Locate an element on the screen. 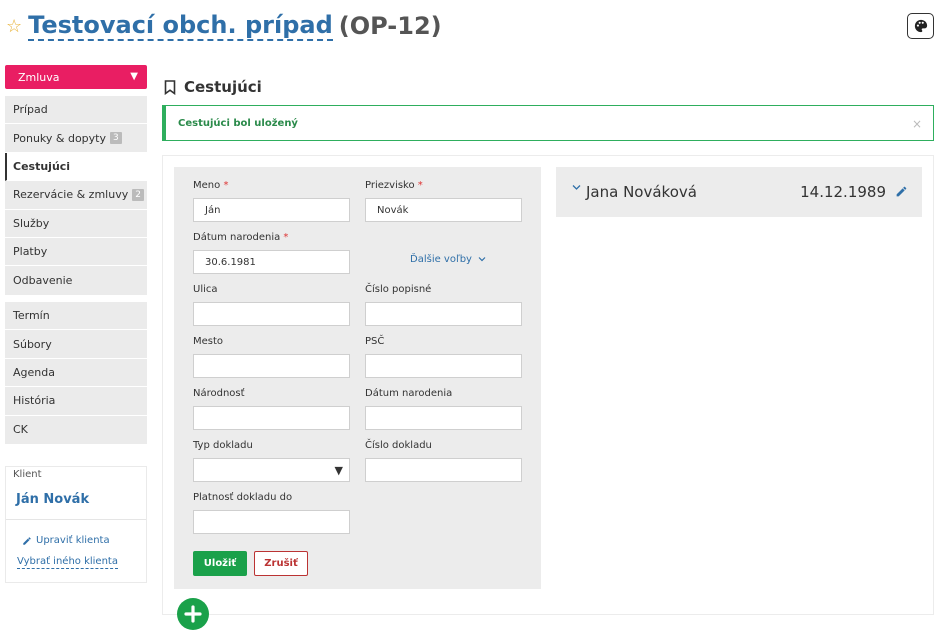 This screenshot has width=942, height=635. palette-button is located at coordinates (920, 26).